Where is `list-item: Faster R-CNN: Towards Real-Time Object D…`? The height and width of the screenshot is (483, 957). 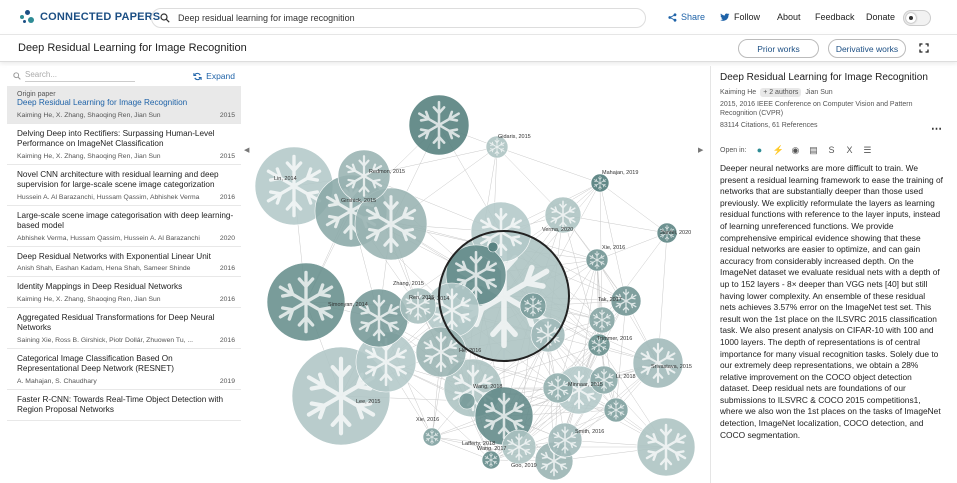
list-item: Faster R-CNN: Towards Real-Time Object D… is located at coordinates (124, 405).